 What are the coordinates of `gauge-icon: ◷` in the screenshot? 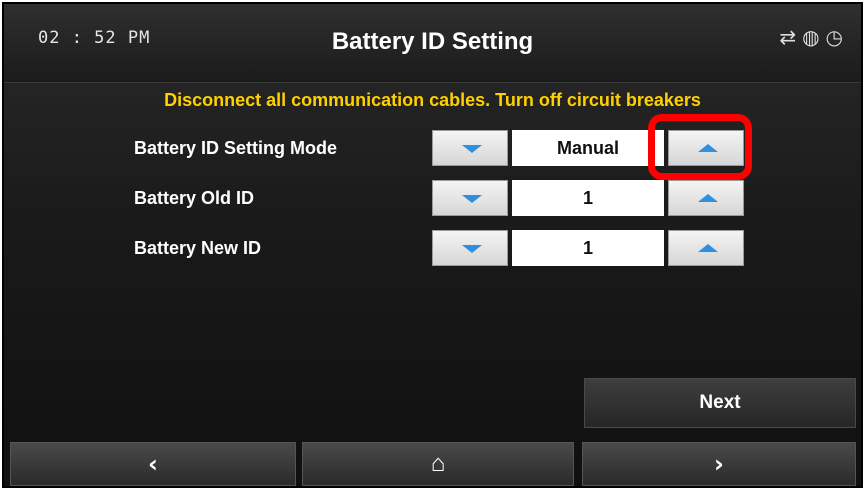 It's located at (834, 38).